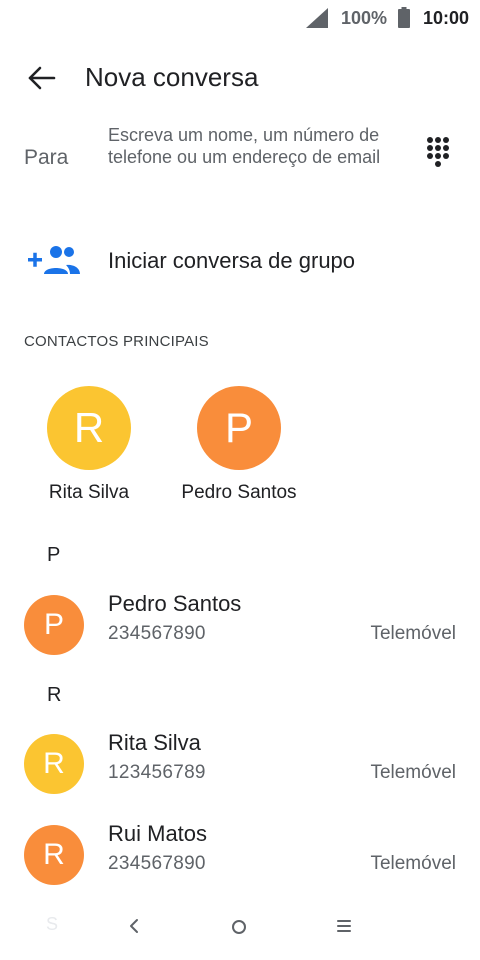 The width and height of the screenshot is (480, 960). What do you see at coordinates (46, 157) in the screenshot?
I see `to-label: Para` at bounding box center [46, 157].